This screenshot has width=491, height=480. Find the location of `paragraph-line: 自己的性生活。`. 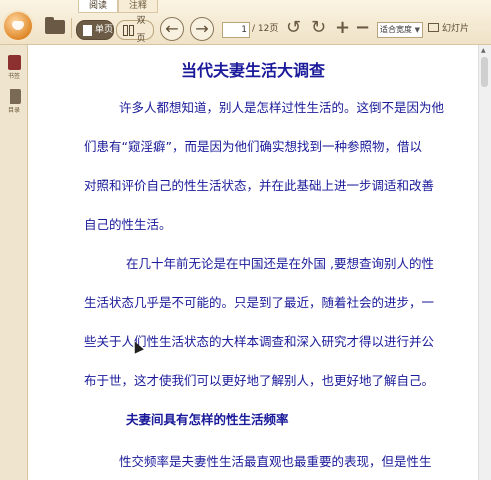

paragraph-line: 自己的性生活。 is located at coordinates (128, 224).